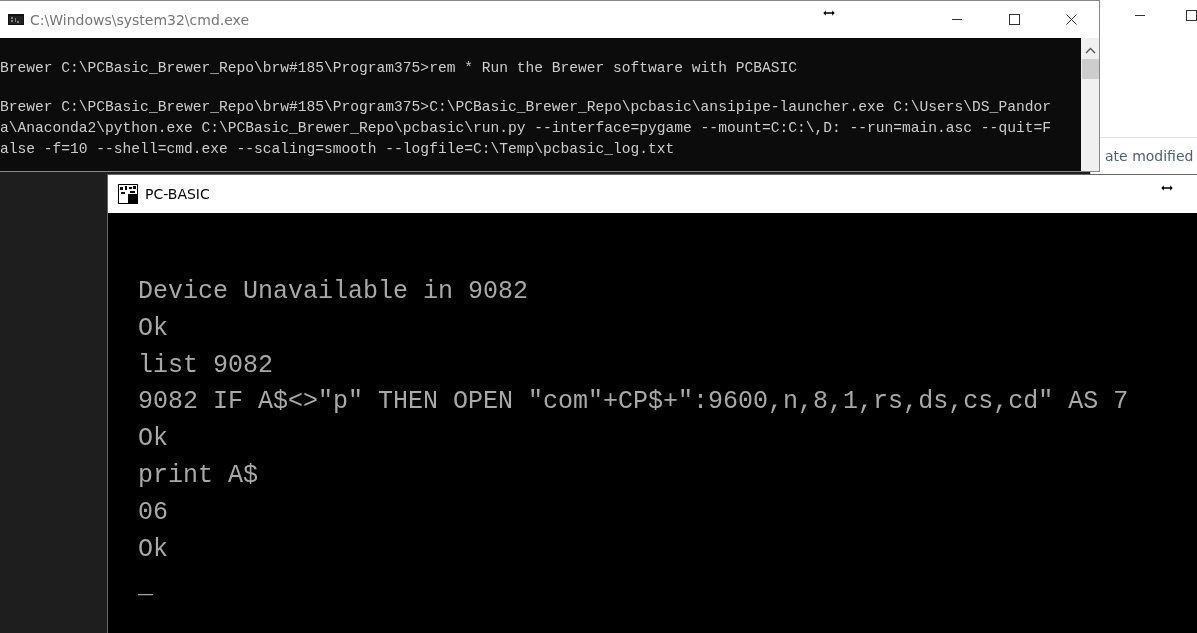 This screenshot has width=1197, height=633. Describe the element at coordinates (199, 476) in the screenshot. I see `output-line: print A$` at that location.